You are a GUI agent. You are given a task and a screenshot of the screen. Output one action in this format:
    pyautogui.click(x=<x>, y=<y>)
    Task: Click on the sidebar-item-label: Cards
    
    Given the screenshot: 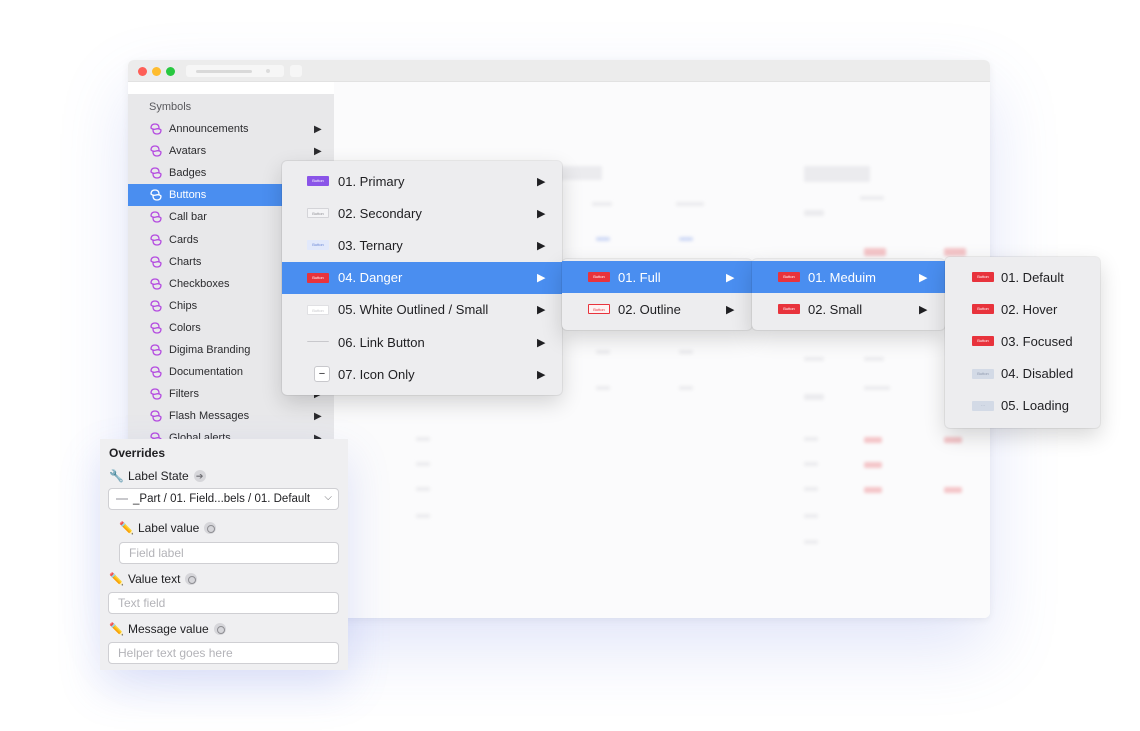 What is the action you would take?
    pyautogui.click(x=184, y=239)
    